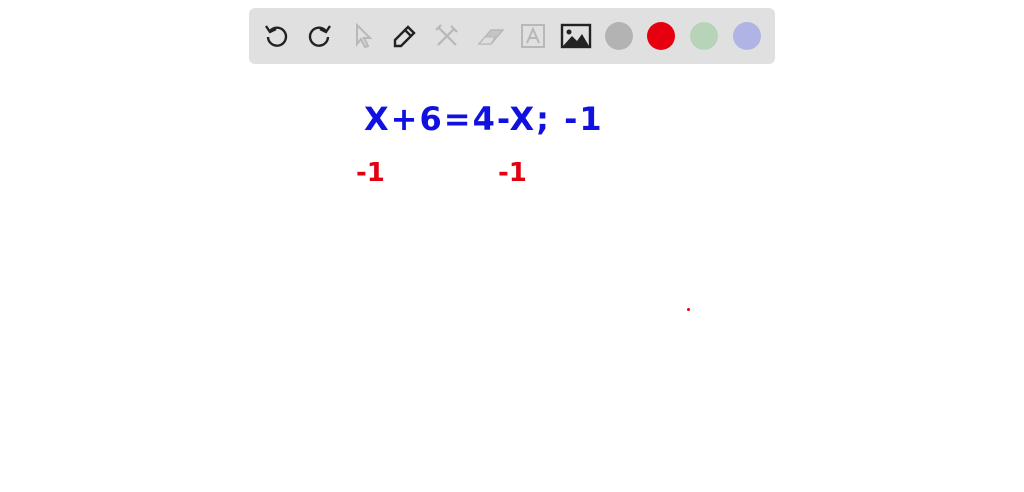  Describe the element at coordinates (370, 173) in the screenshot. I see `left-step-handwriting: -1` at that location.